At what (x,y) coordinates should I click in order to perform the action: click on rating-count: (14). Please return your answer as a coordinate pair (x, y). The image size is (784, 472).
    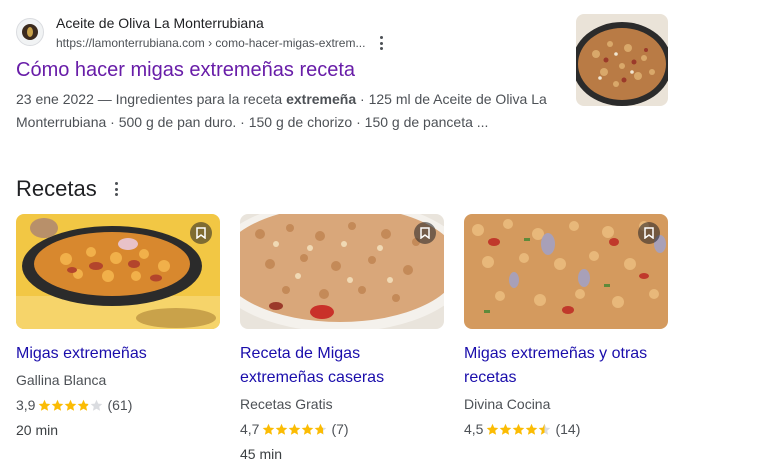
    Looking at the image, I should click on (568, 429).